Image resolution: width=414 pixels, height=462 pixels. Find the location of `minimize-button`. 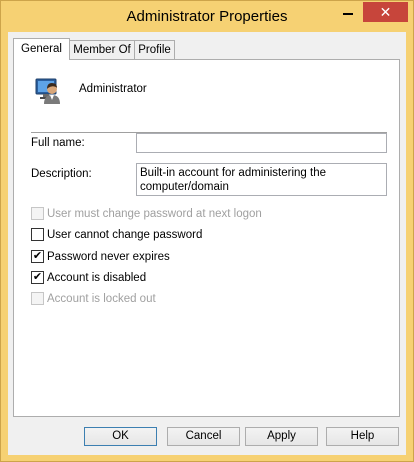

minimize-button is located at coordinates (348, 13).